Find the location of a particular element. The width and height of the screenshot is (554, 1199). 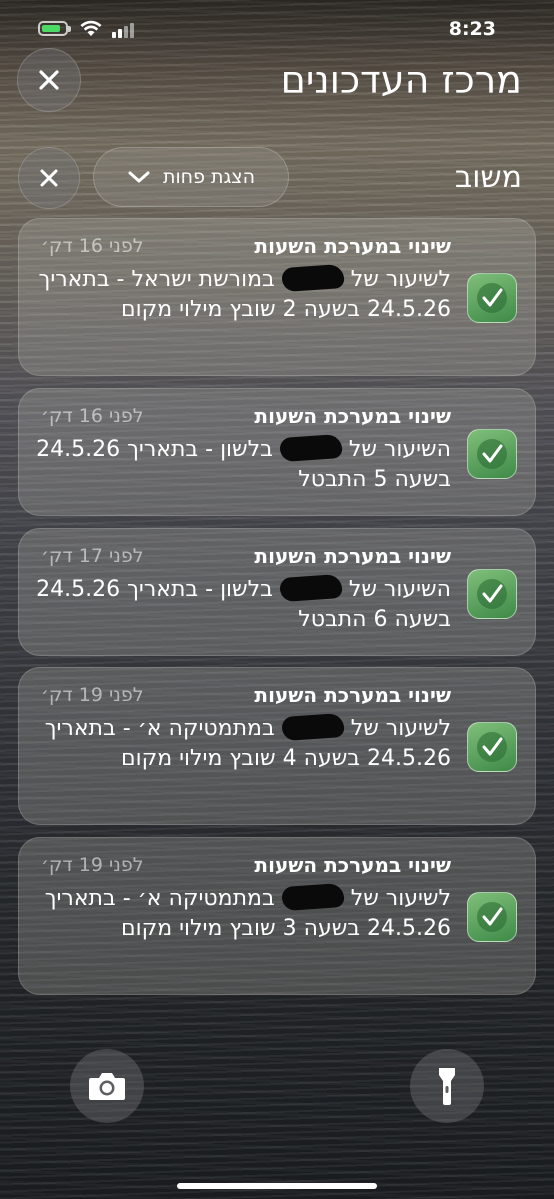

close-notification-center-button is located at coordinates (49, 80).